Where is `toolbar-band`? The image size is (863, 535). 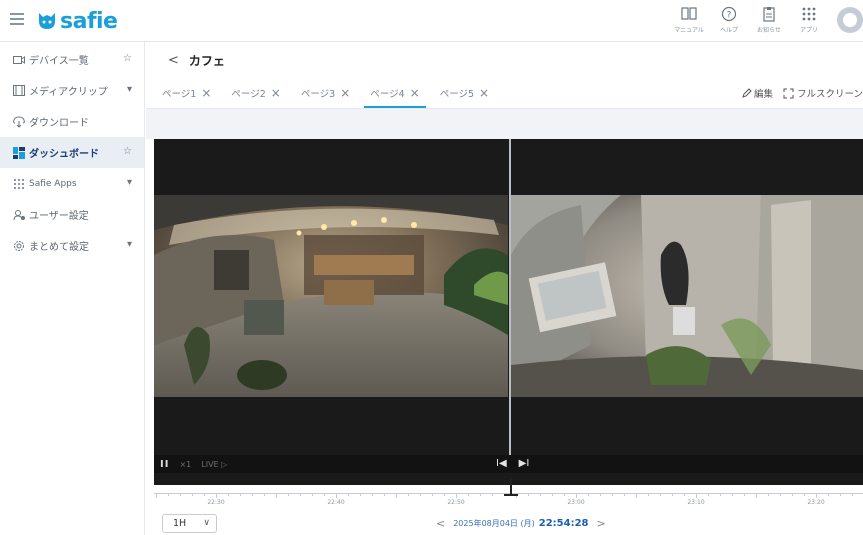 toolbar-band is located at coordinates (504, 124).